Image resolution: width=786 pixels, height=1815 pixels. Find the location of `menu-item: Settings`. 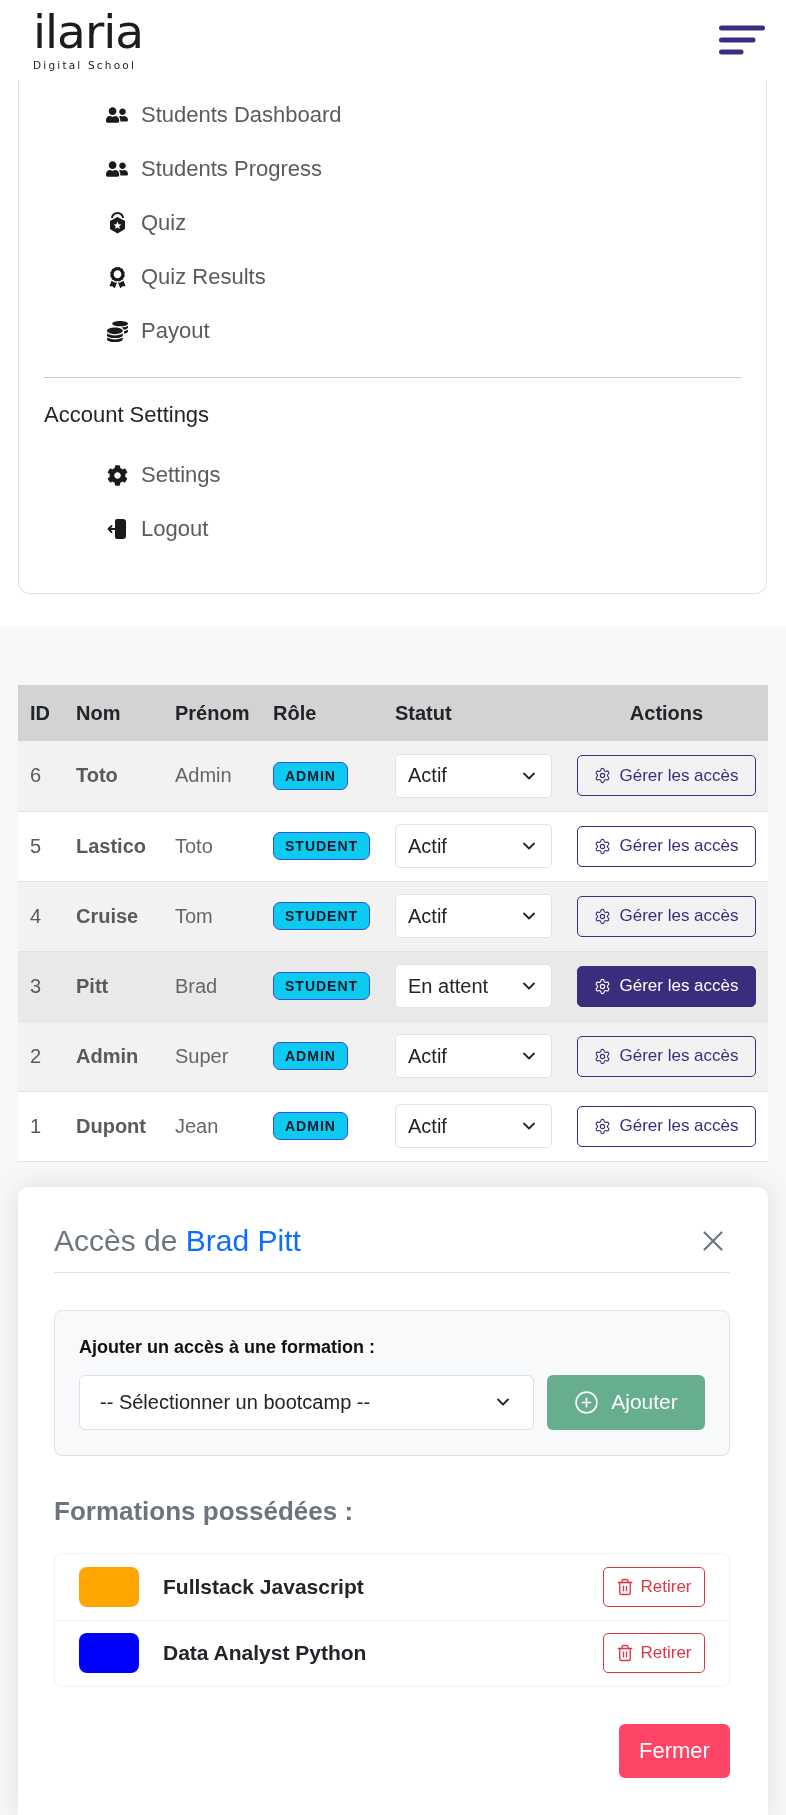

menu-item: Settings is located at coordinates (392, 475).